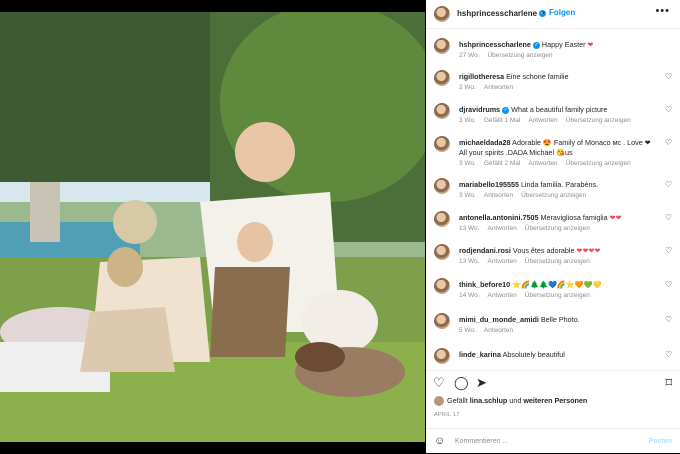 The height and width of the screenshot is (454, 680). I want to click on comment-input-bar: ☺ Kommentieren ... Posten, so click(553, 441).